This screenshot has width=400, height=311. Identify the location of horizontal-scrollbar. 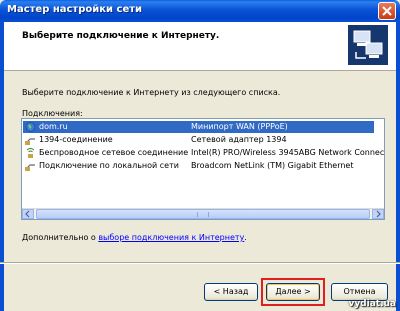
(203, 213).